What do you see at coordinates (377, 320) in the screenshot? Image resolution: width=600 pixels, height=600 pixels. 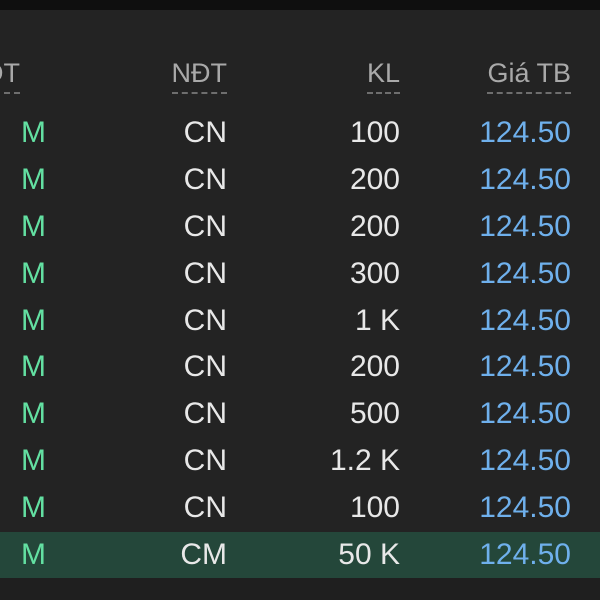 I see `volume-cell: 1 K` at bounding box center [377, 320].